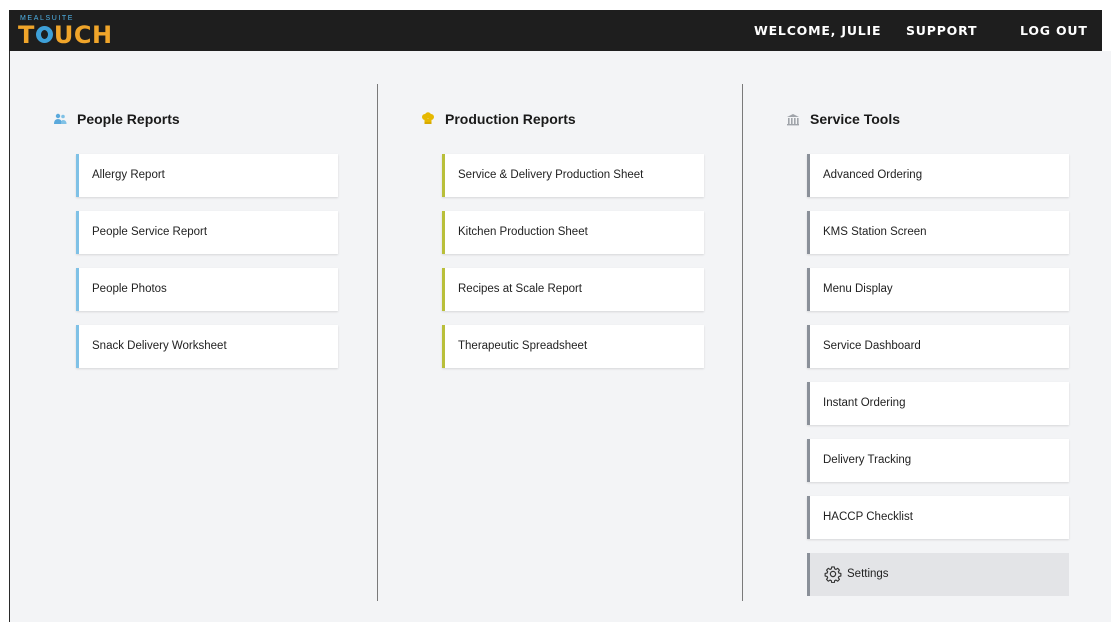 This screenshot has height=622, width=1111. I want to click on people-icon, so click(60, 118).